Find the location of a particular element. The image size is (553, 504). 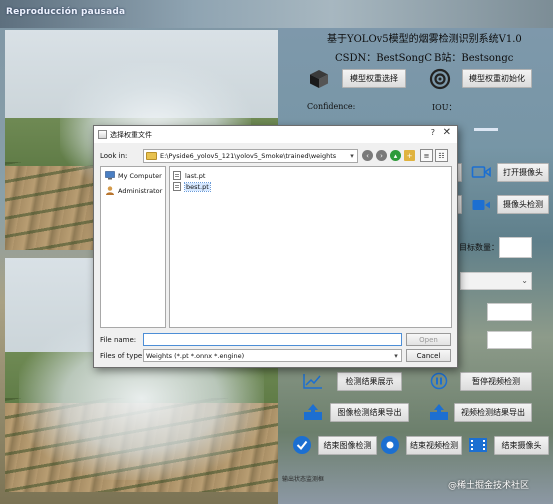

iou-slider is located at coordinates (486, 129).